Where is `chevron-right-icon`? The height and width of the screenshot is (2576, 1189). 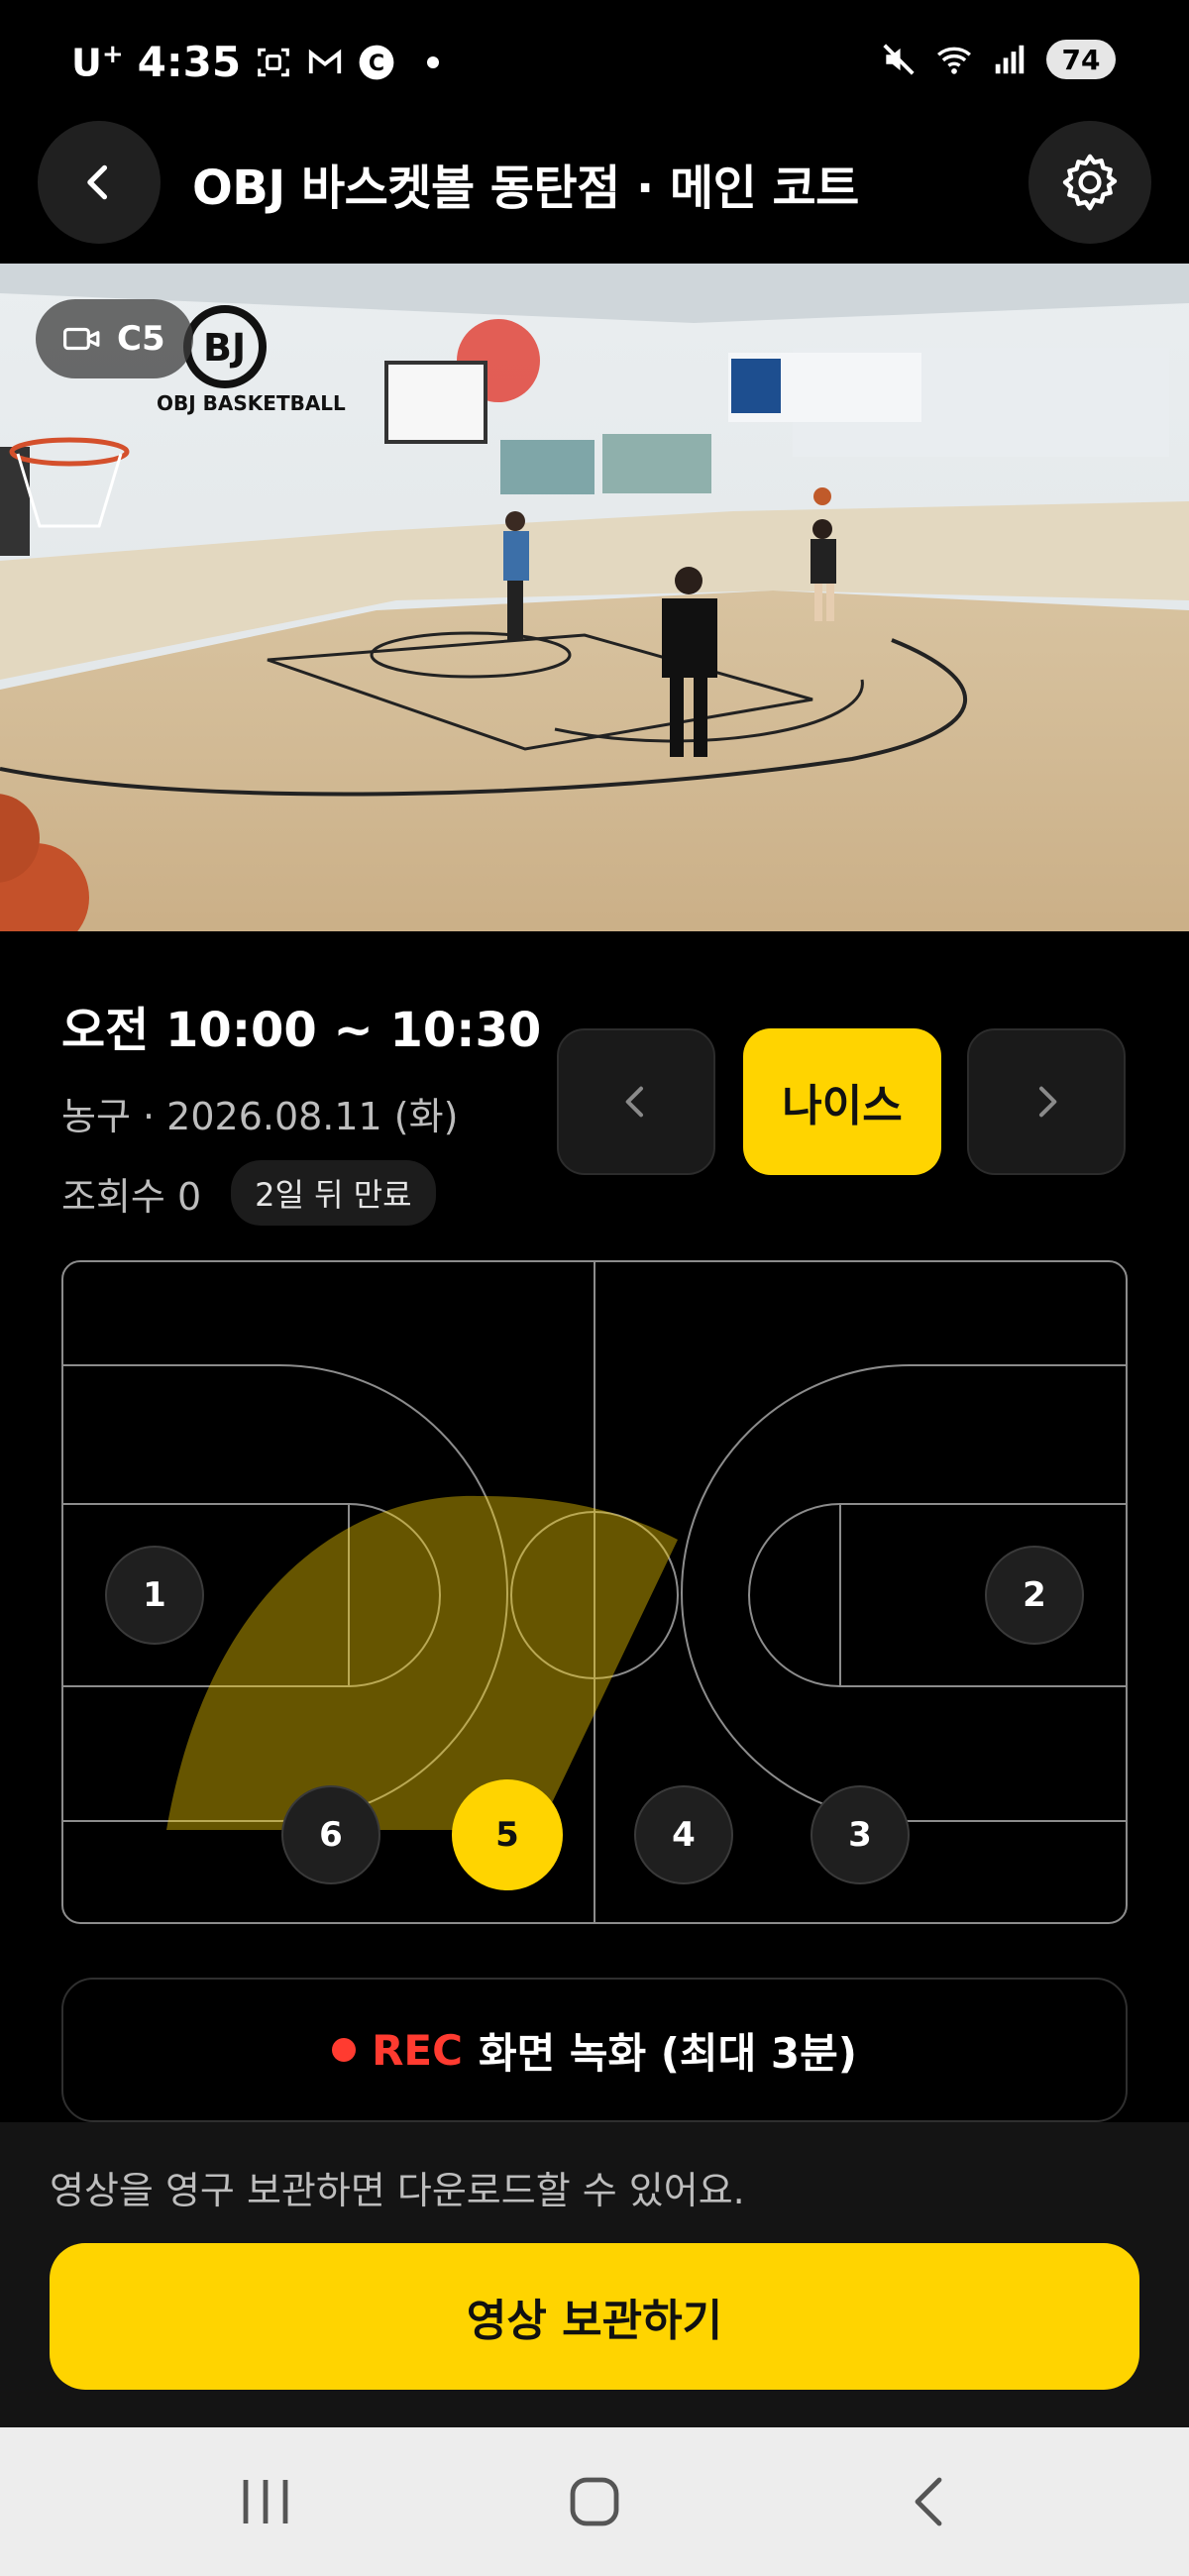 chevron-right-icon is located at coordinates (1048, 1102).